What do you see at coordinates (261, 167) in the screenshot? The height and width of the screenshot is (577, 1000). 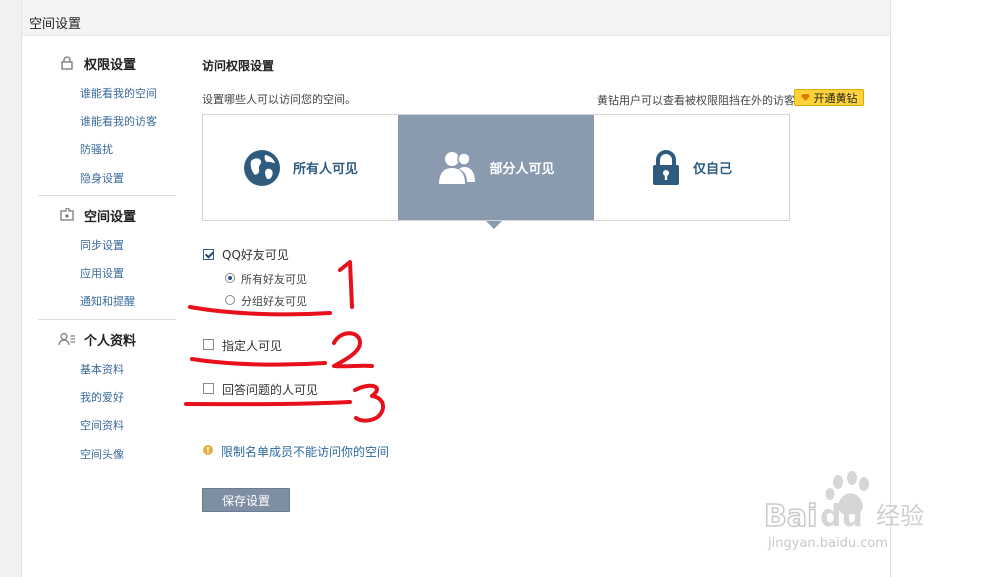 I see `globe-icon` at bounding box center [261, 167].